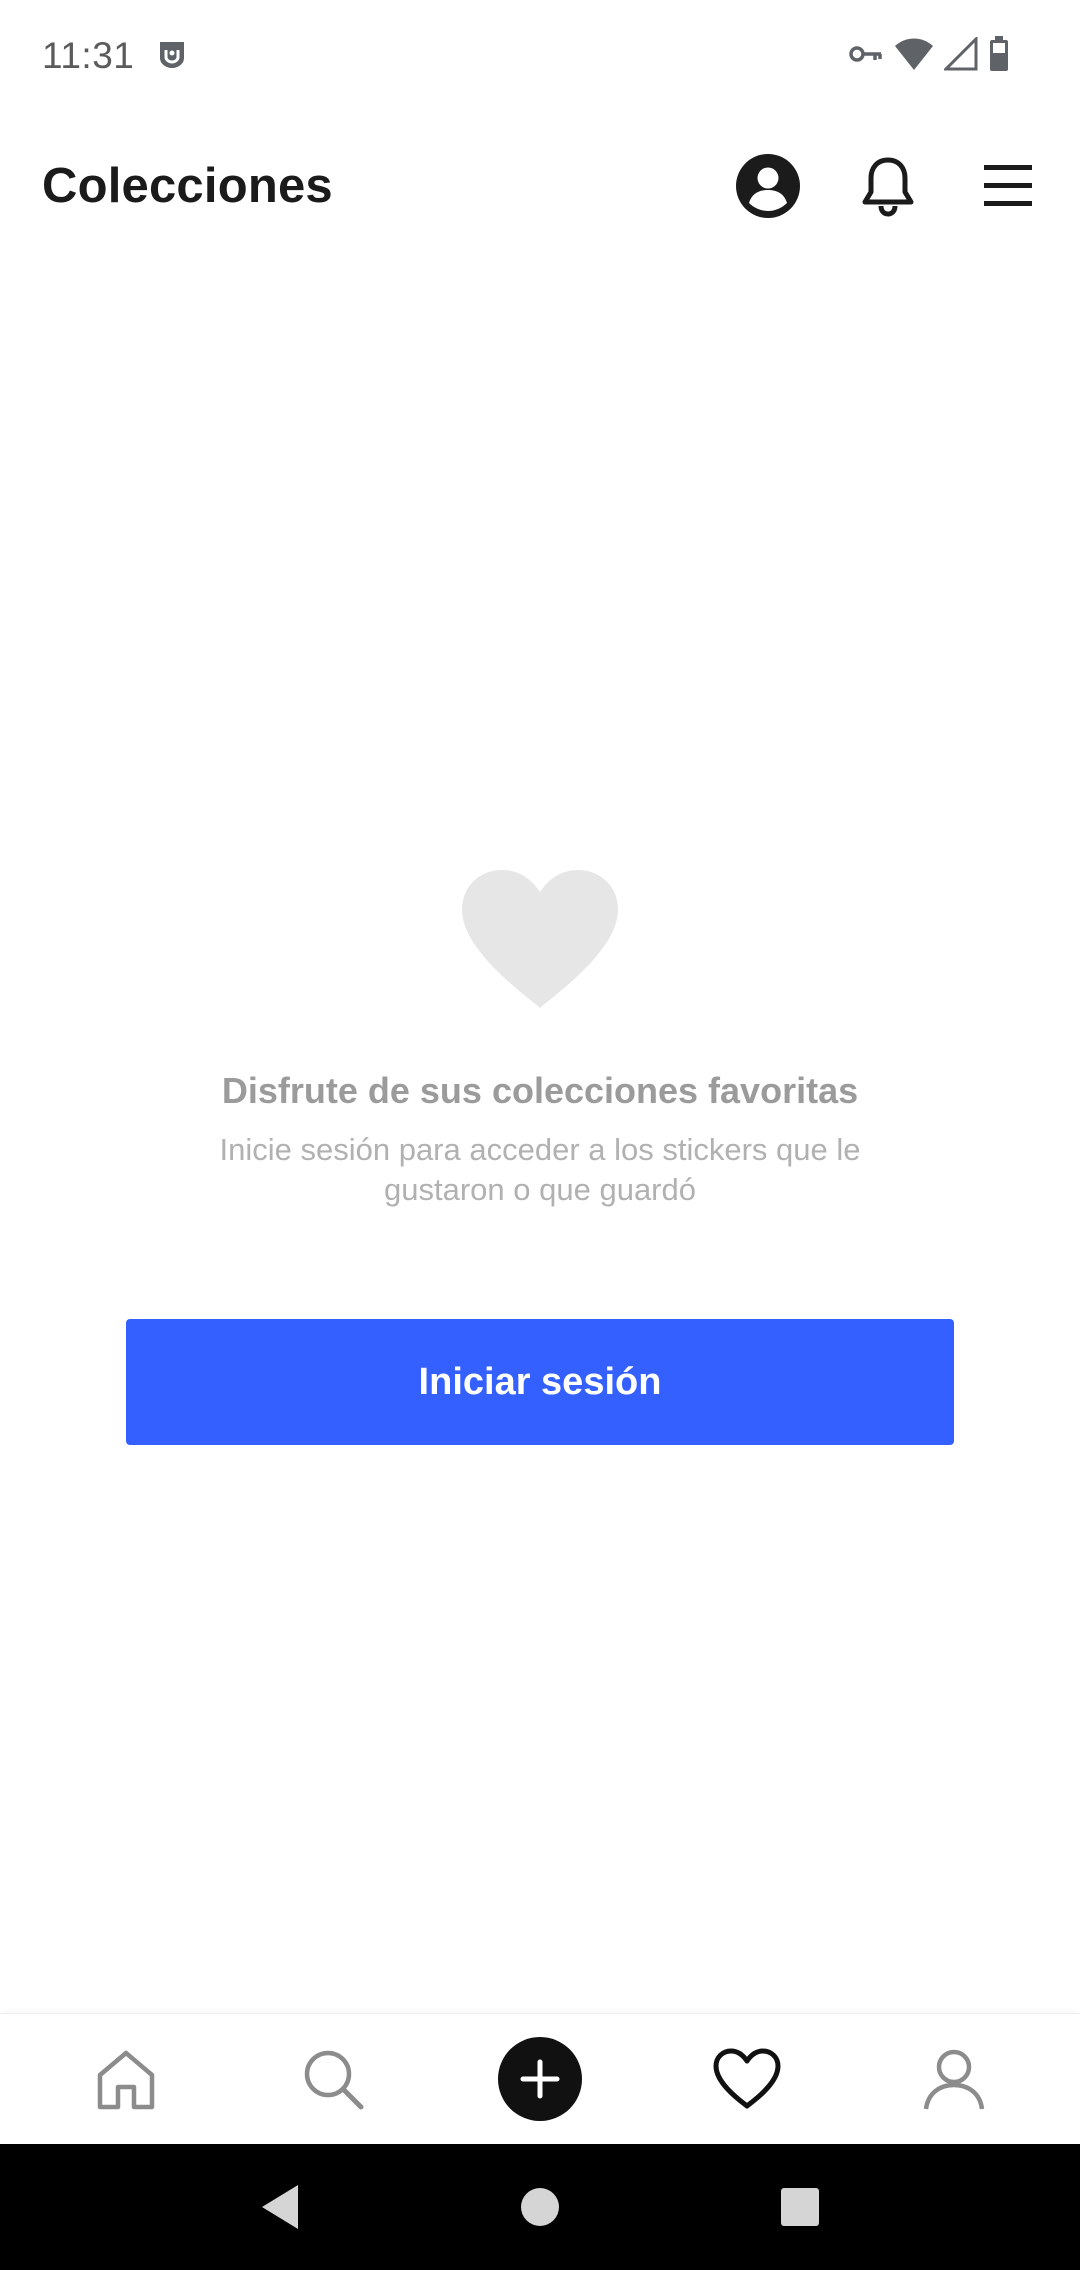 Image resolution: width=1080 pixels, height=2270 pixels. I want to click on profile-icon, so click(954, 2079).